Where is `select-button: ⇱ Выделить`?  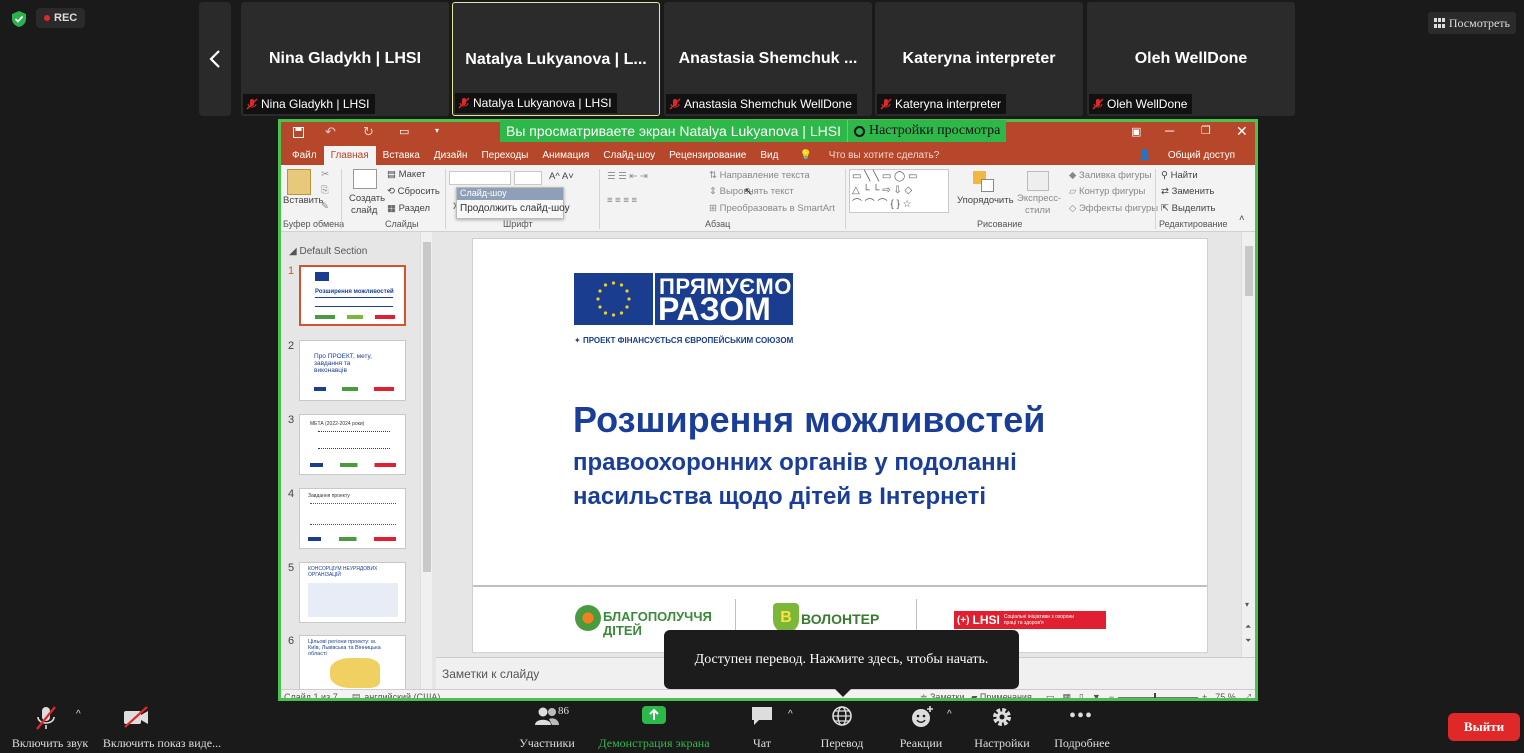 select-button: ⇱ Выделить is located at coordinates (1188, 208).